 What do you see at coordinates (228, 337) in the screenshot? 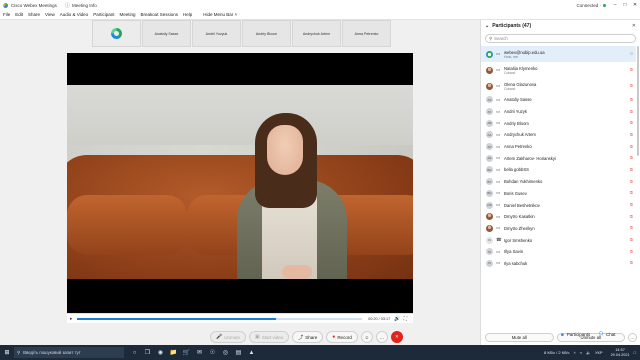
I see `unmute-button: 🎤 Unmute` at bounding box center [228, 337].